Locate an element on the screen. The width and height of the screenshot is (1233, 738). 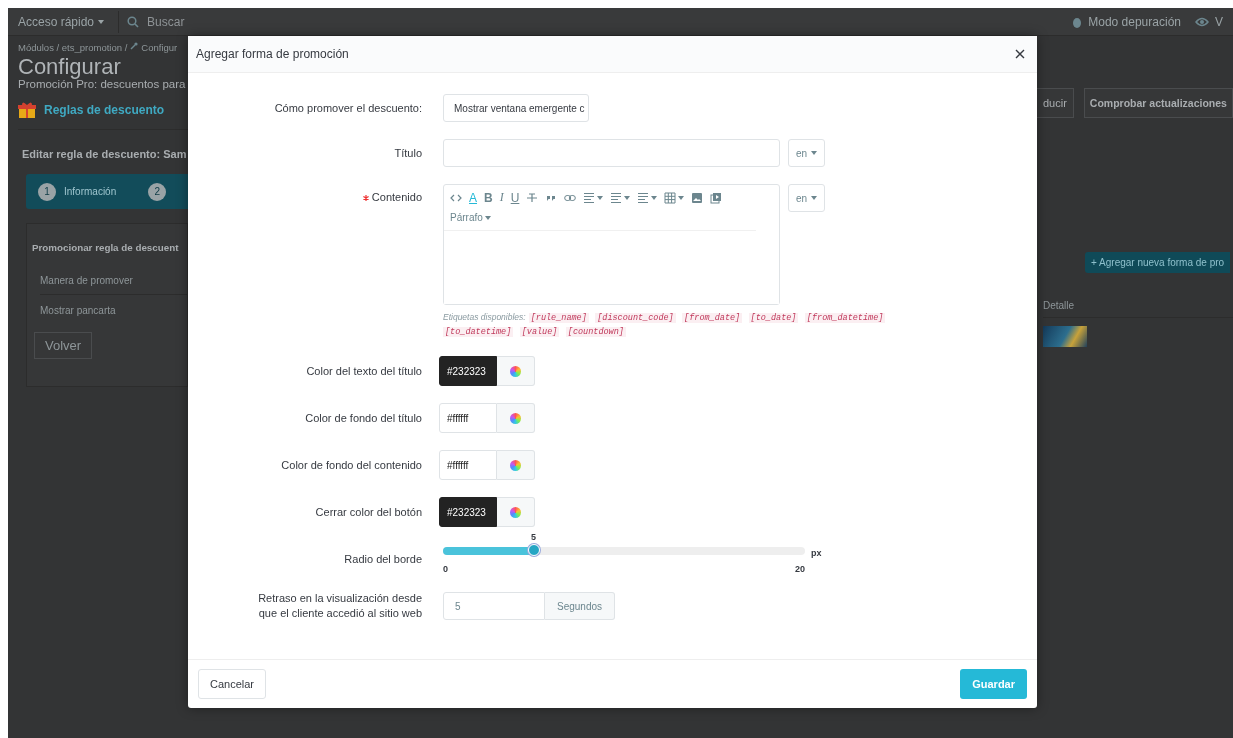
step-number: 1 is located at coordinates (47, 191).